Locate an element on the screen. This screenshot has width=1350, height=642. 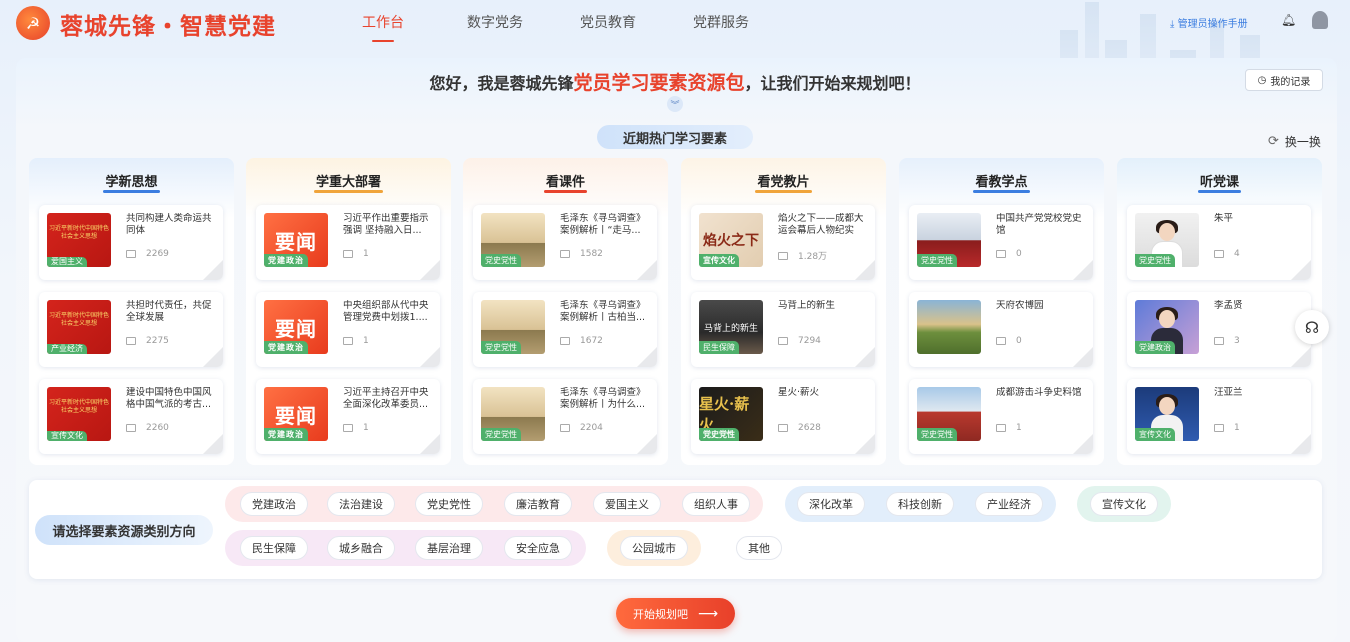
admin-manual-label: 管理员操作手册 is located at coordinates (1212, 24).